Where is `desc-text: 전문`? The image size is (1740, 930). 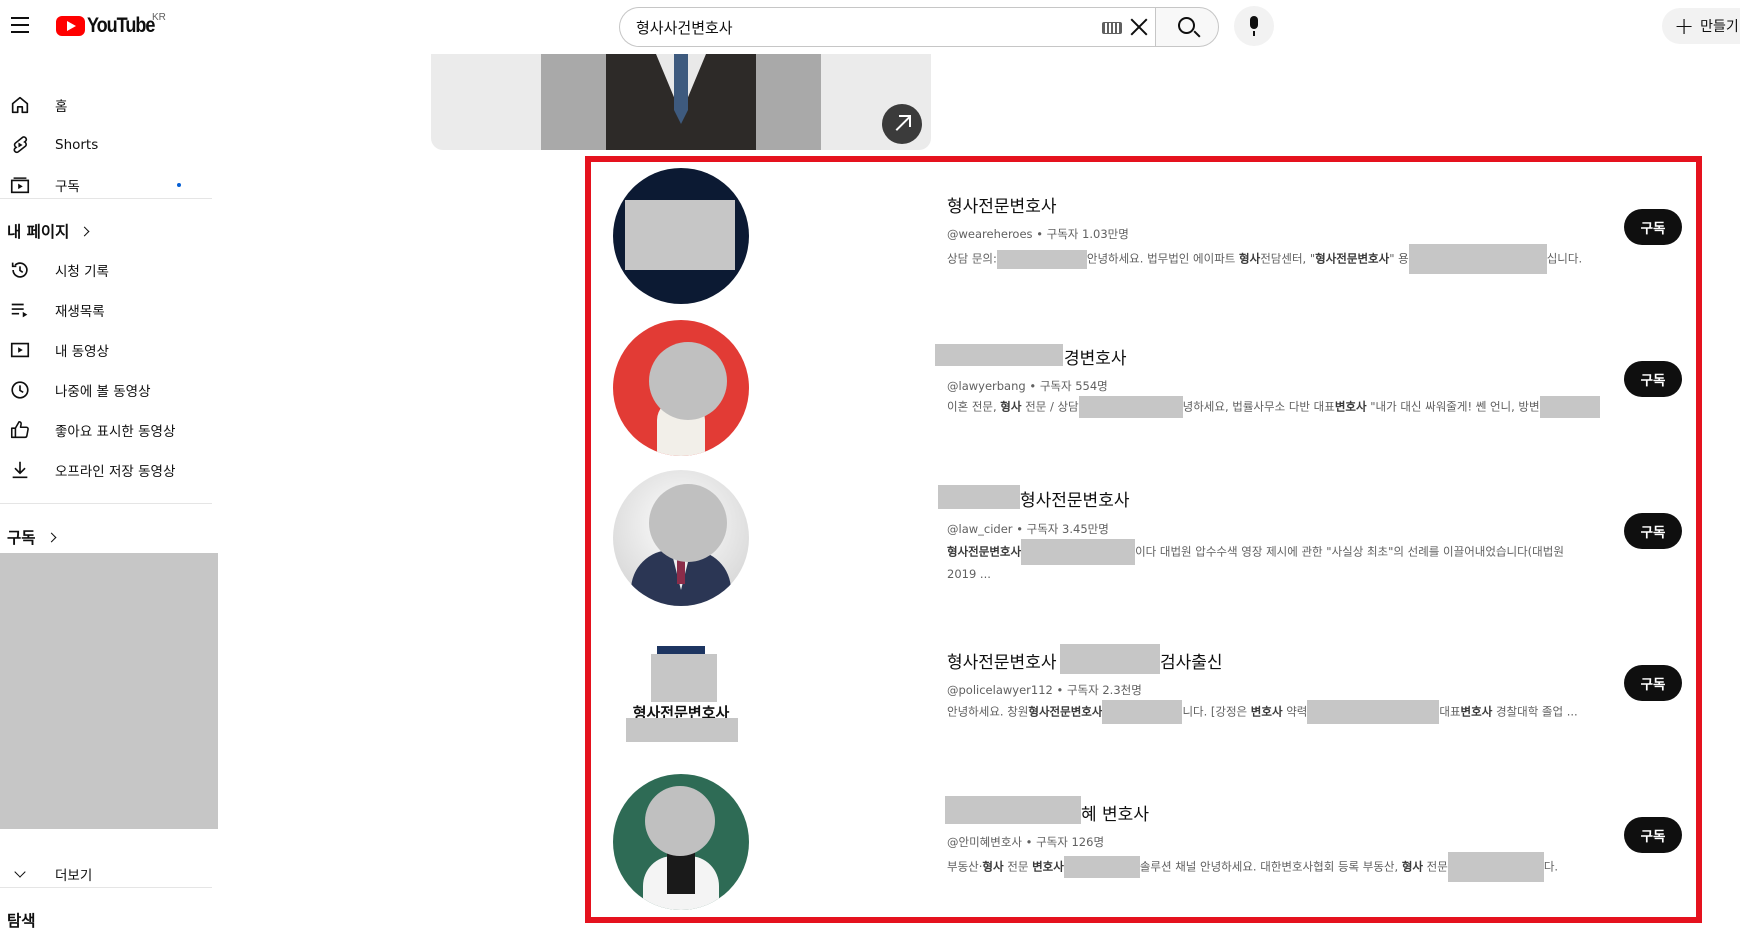
desc-text: 전문 is located at coordinates (1018, 866).